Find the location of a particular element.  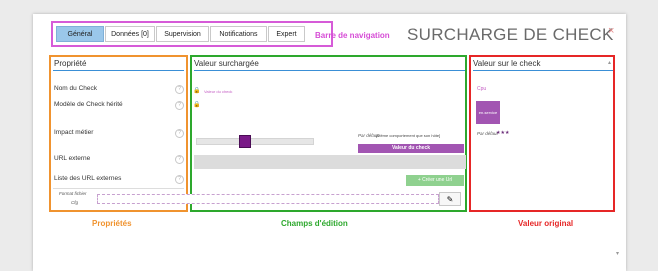

original-default-label: Par défaut is located at coordinates (487, 133).